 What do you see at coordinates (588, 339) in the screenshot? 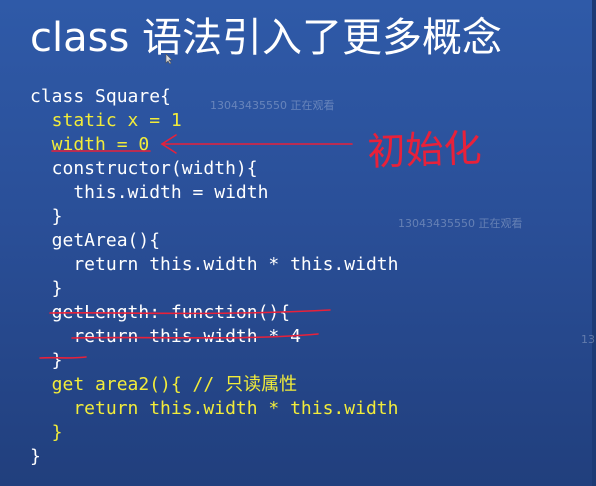
I see `viewer-watermark: 13` at bounding box center [588, 339].